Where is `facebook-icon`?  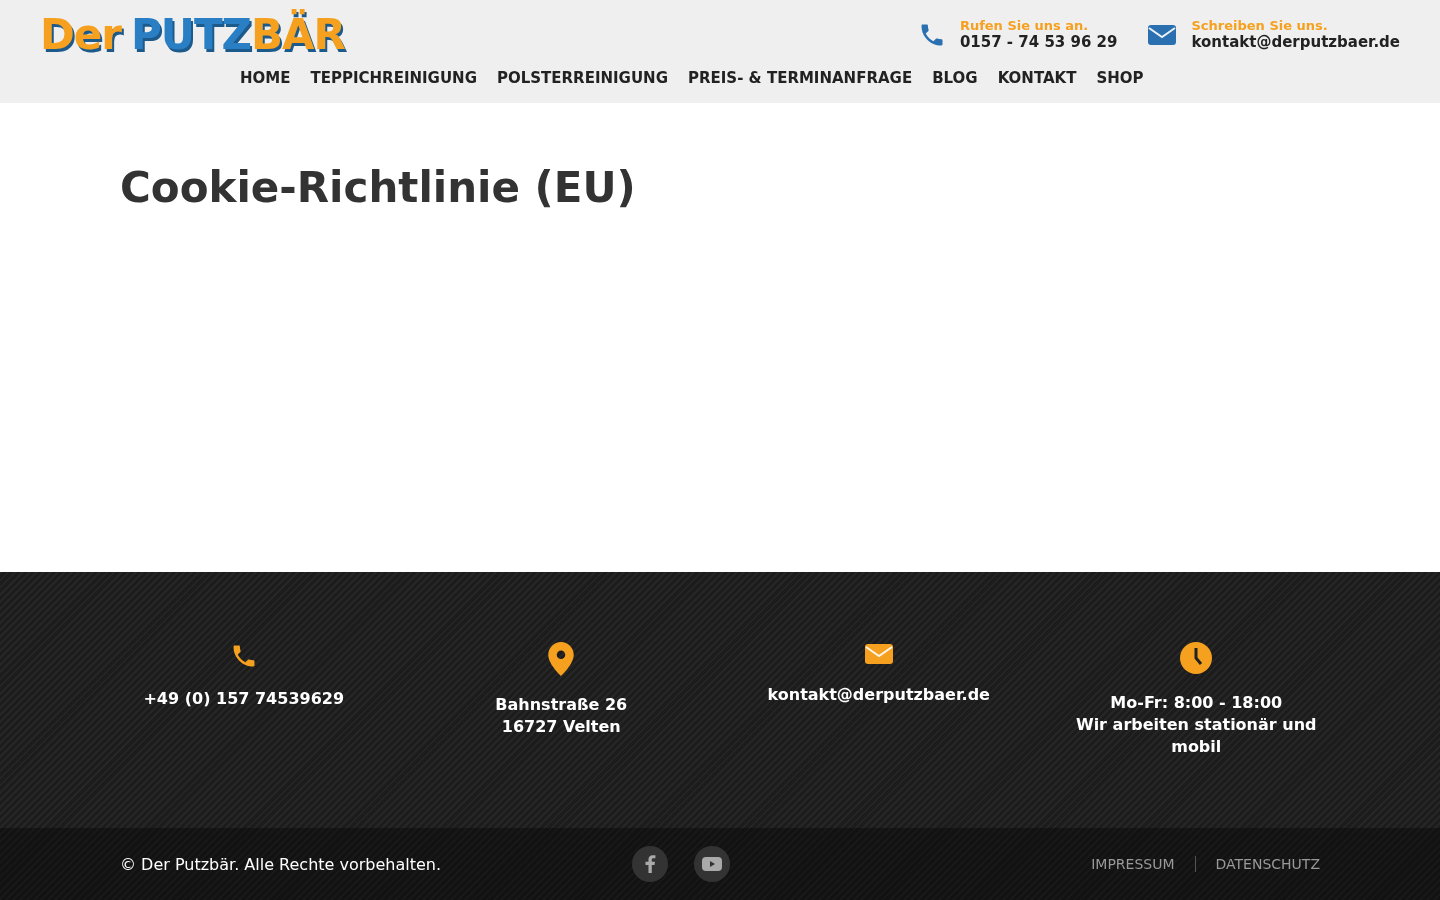
facebook-icon is located at coordinates (650, 864).